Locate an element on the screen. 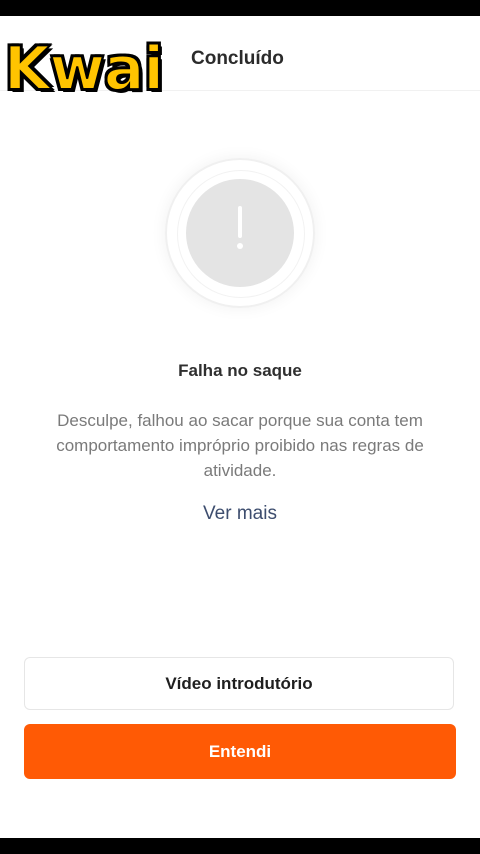  page-title: Concluído is located at coordinates (237, 58).